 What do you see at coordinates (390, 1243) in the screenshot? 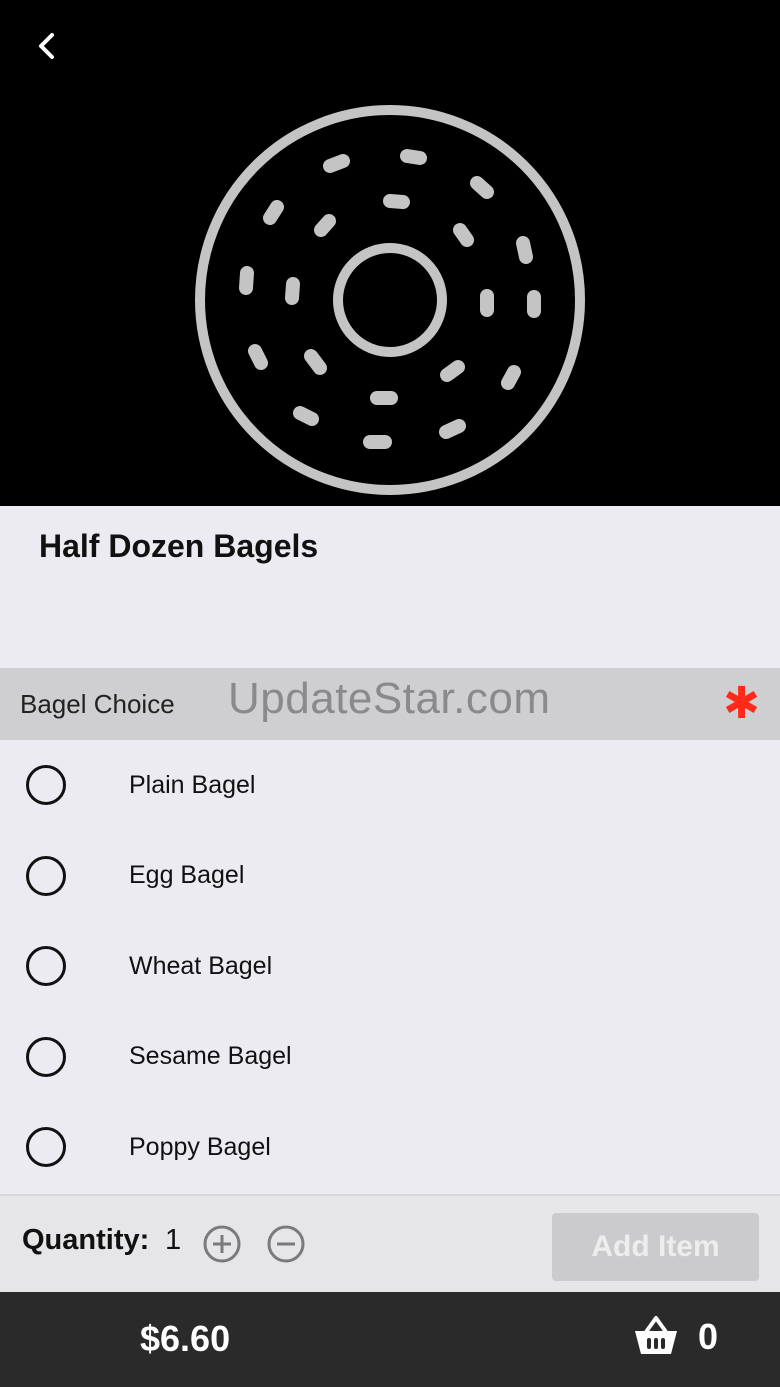
I see `quantity-bar: Quantity: 1 Add Item` at bounding box center [390, 1243].